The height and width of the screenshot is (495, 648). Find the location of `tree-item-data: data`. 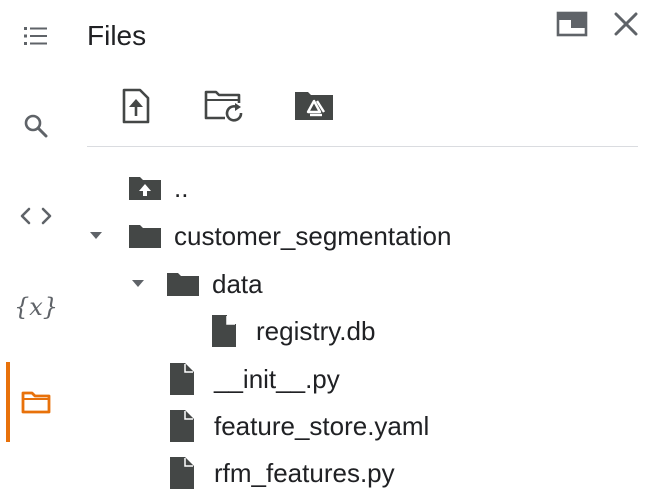

tree-item-data: data is located at coordinates (214, 284).